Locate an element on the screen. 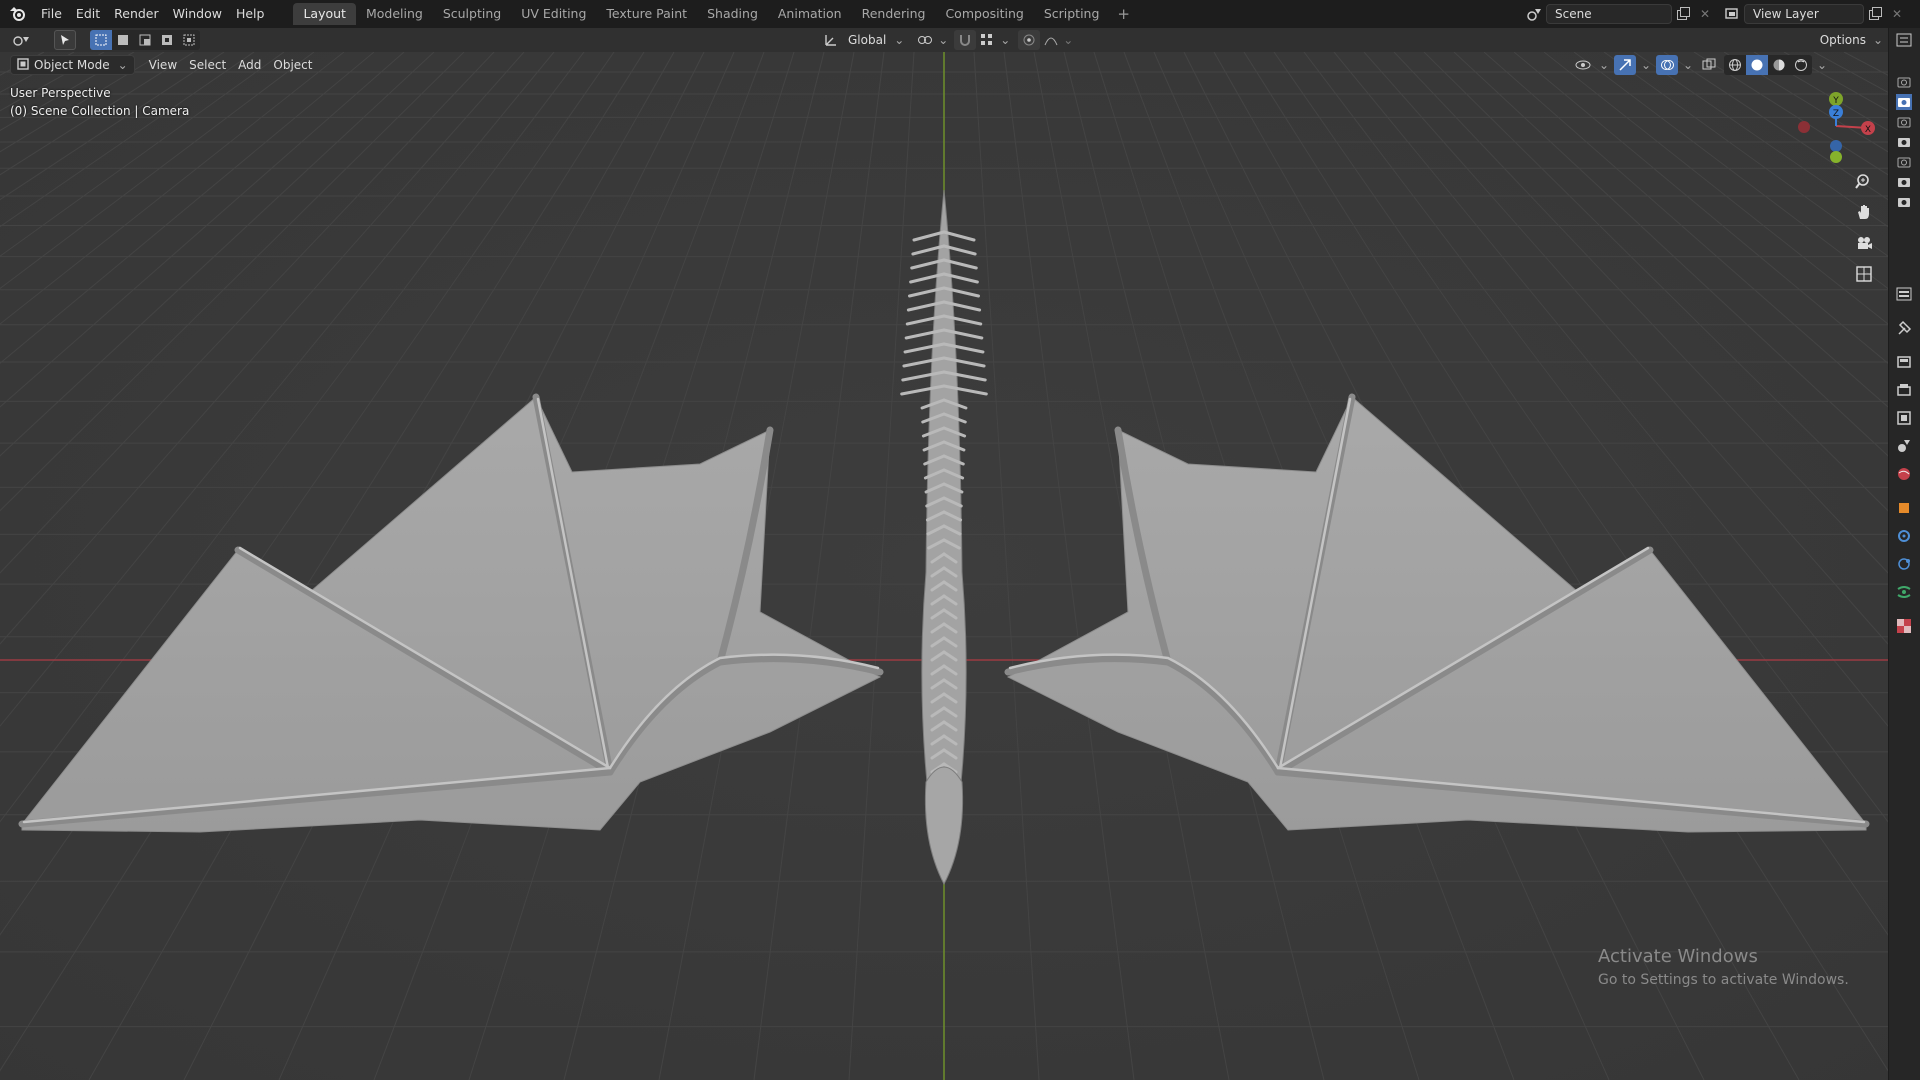  output-properties-icon is located at coordinates (1904, 390).